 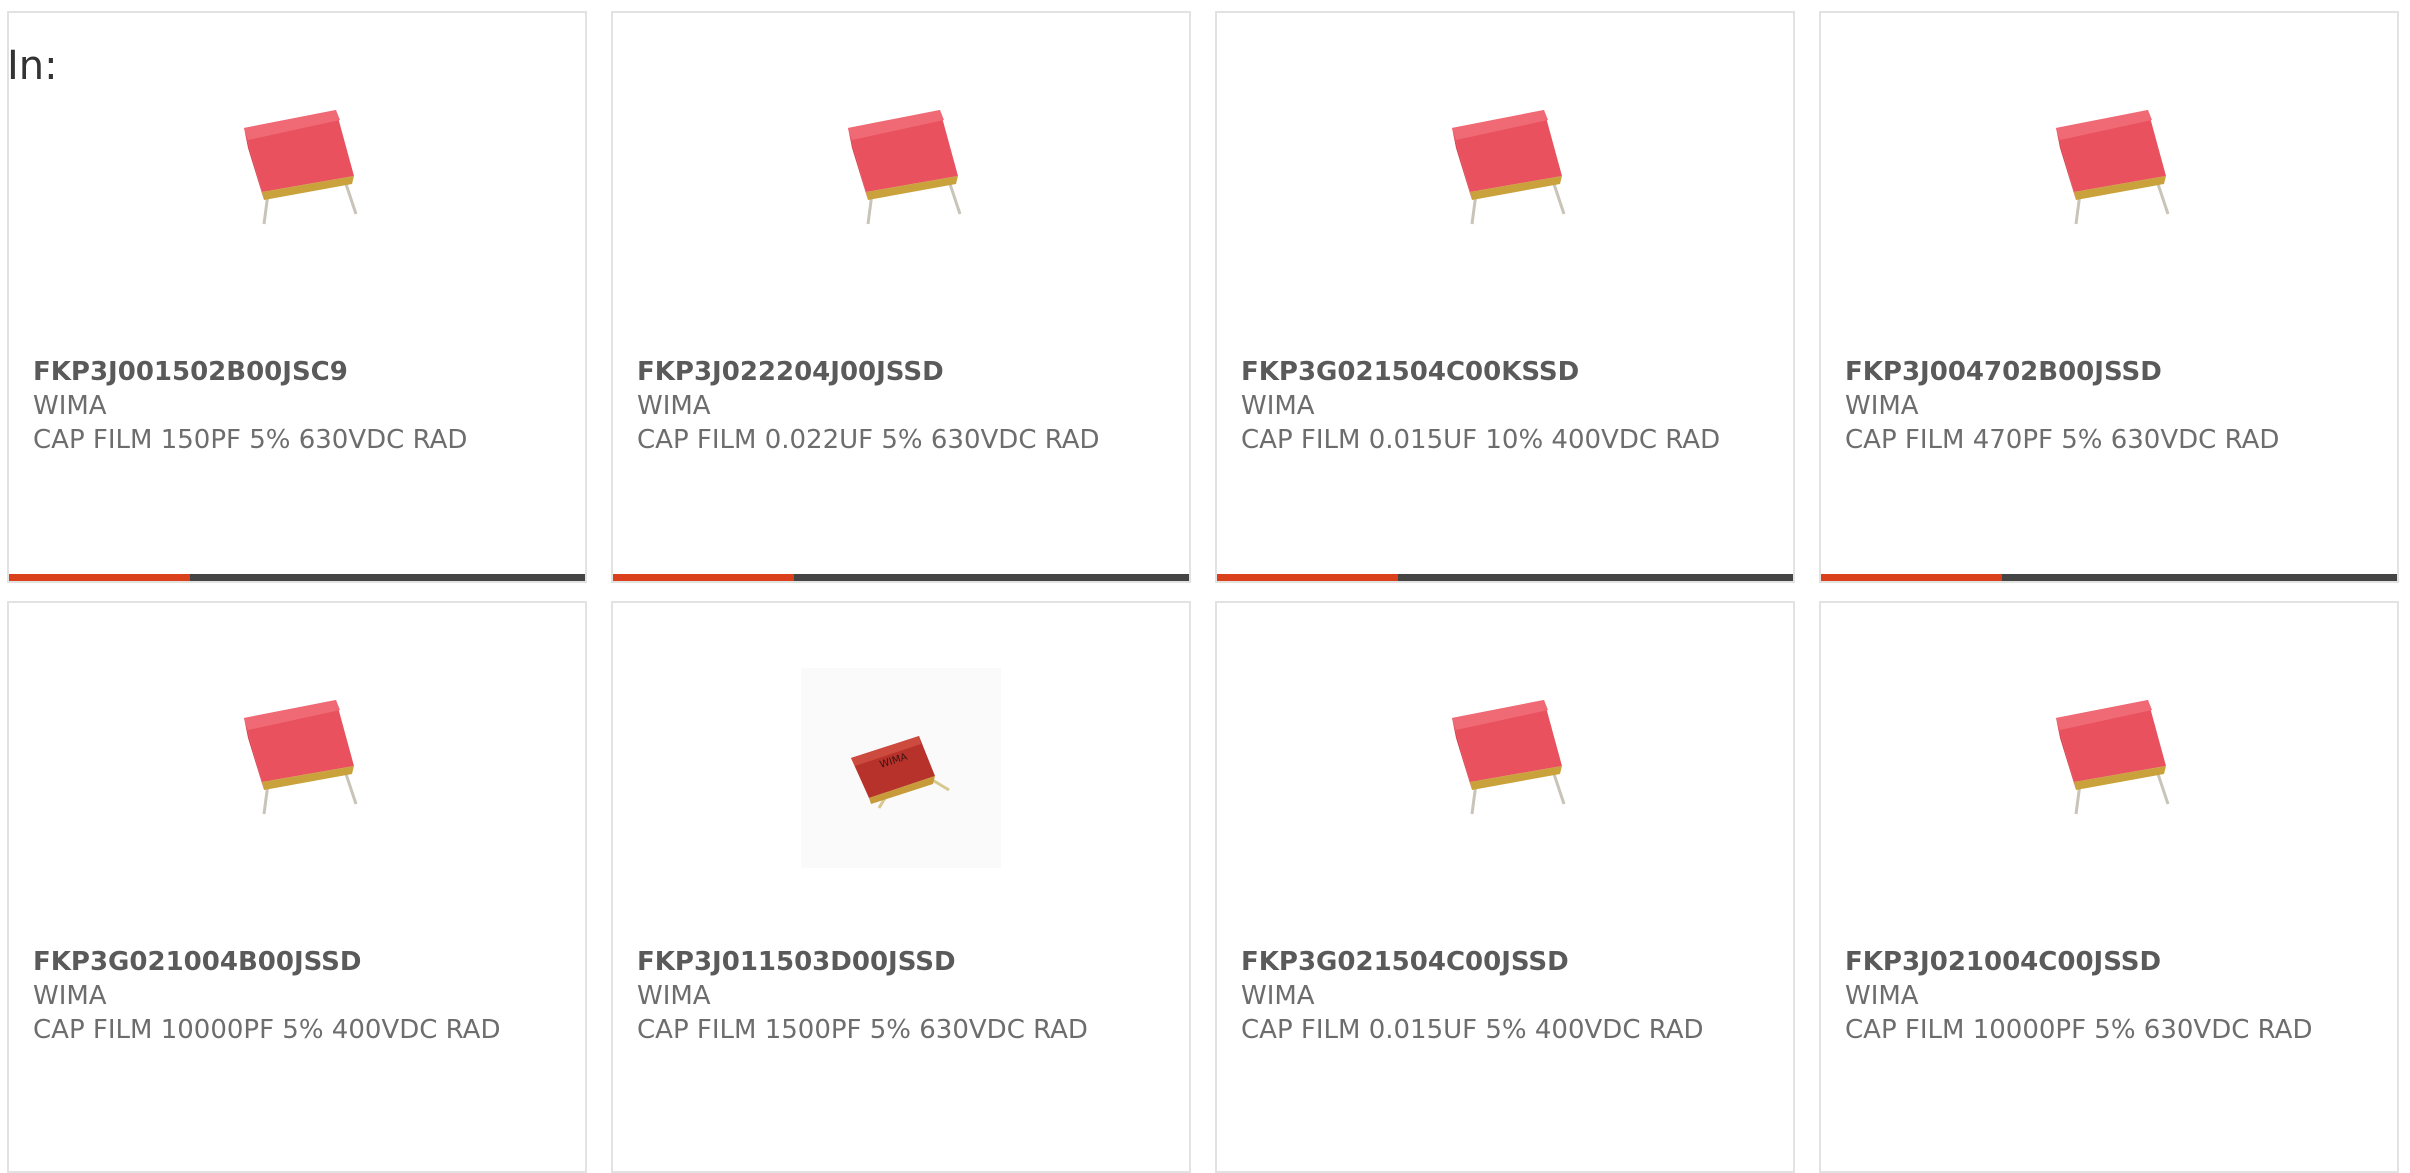 I want to click on part-number: FKP3J001502B00JSC9, so click(x=299, y=372).